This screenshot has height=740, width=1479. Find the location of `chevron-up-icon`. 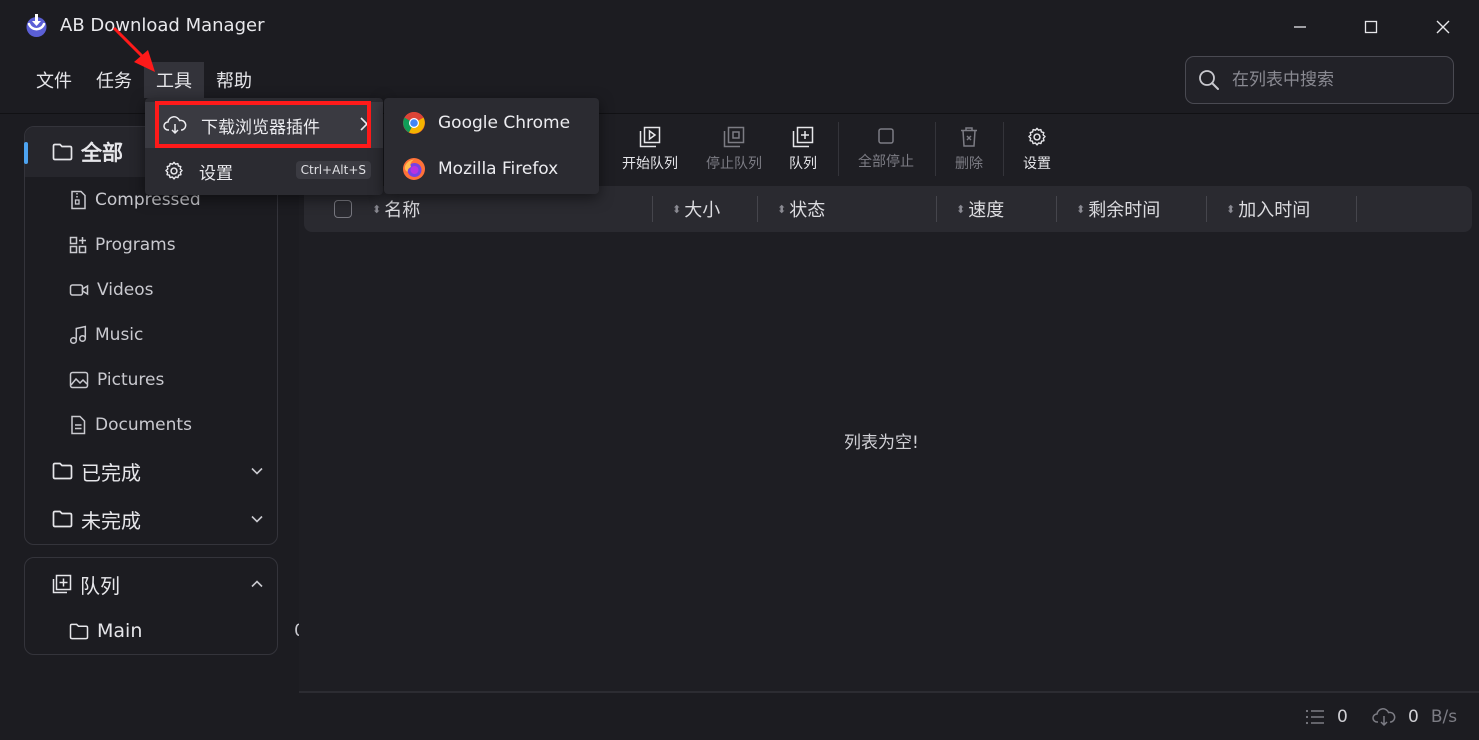

chevron-up-icon is located at coordinates (257, 584).